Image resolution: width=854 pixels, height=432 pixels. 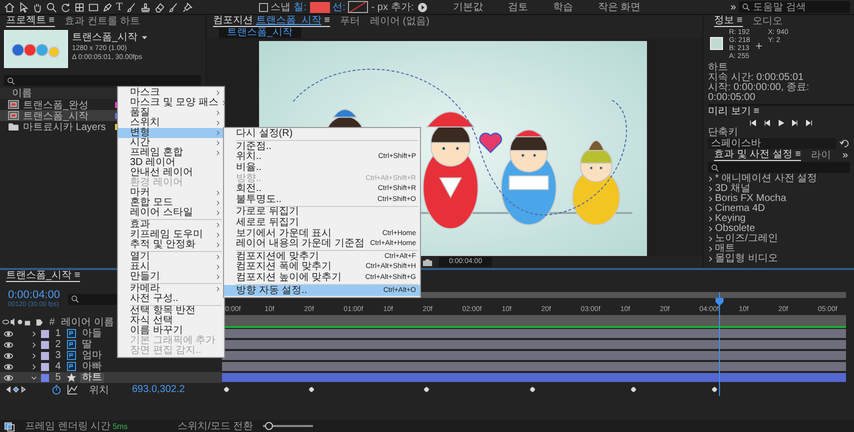 I want to click on menu-item: 마커, so click(x=171, y=193).